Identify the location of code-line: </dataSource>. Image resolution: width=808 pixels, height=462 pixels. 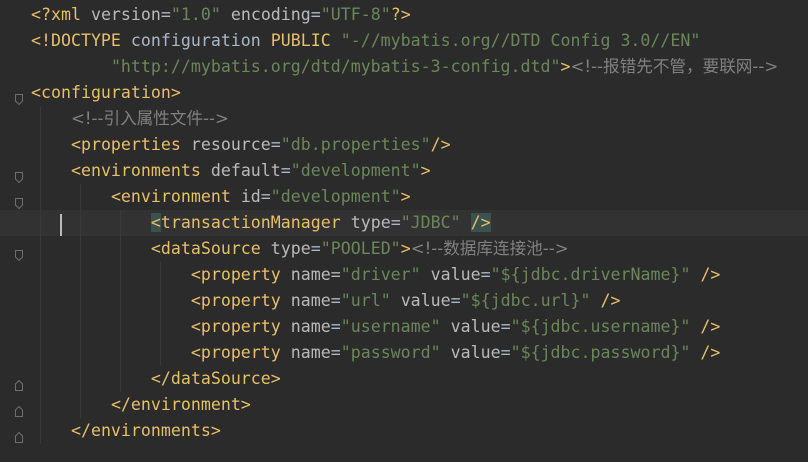
(404, 379).